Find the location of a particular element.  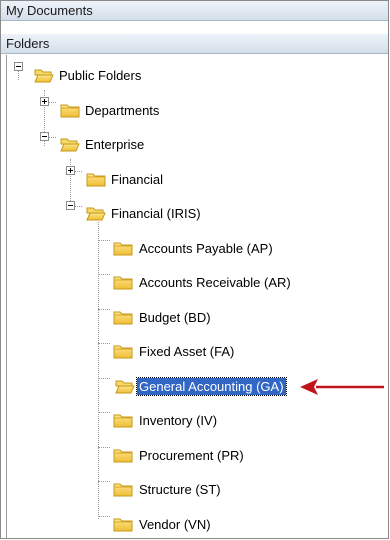

tree-node-label: Accounts Payable (AP) is located at coordinates (206, 248).